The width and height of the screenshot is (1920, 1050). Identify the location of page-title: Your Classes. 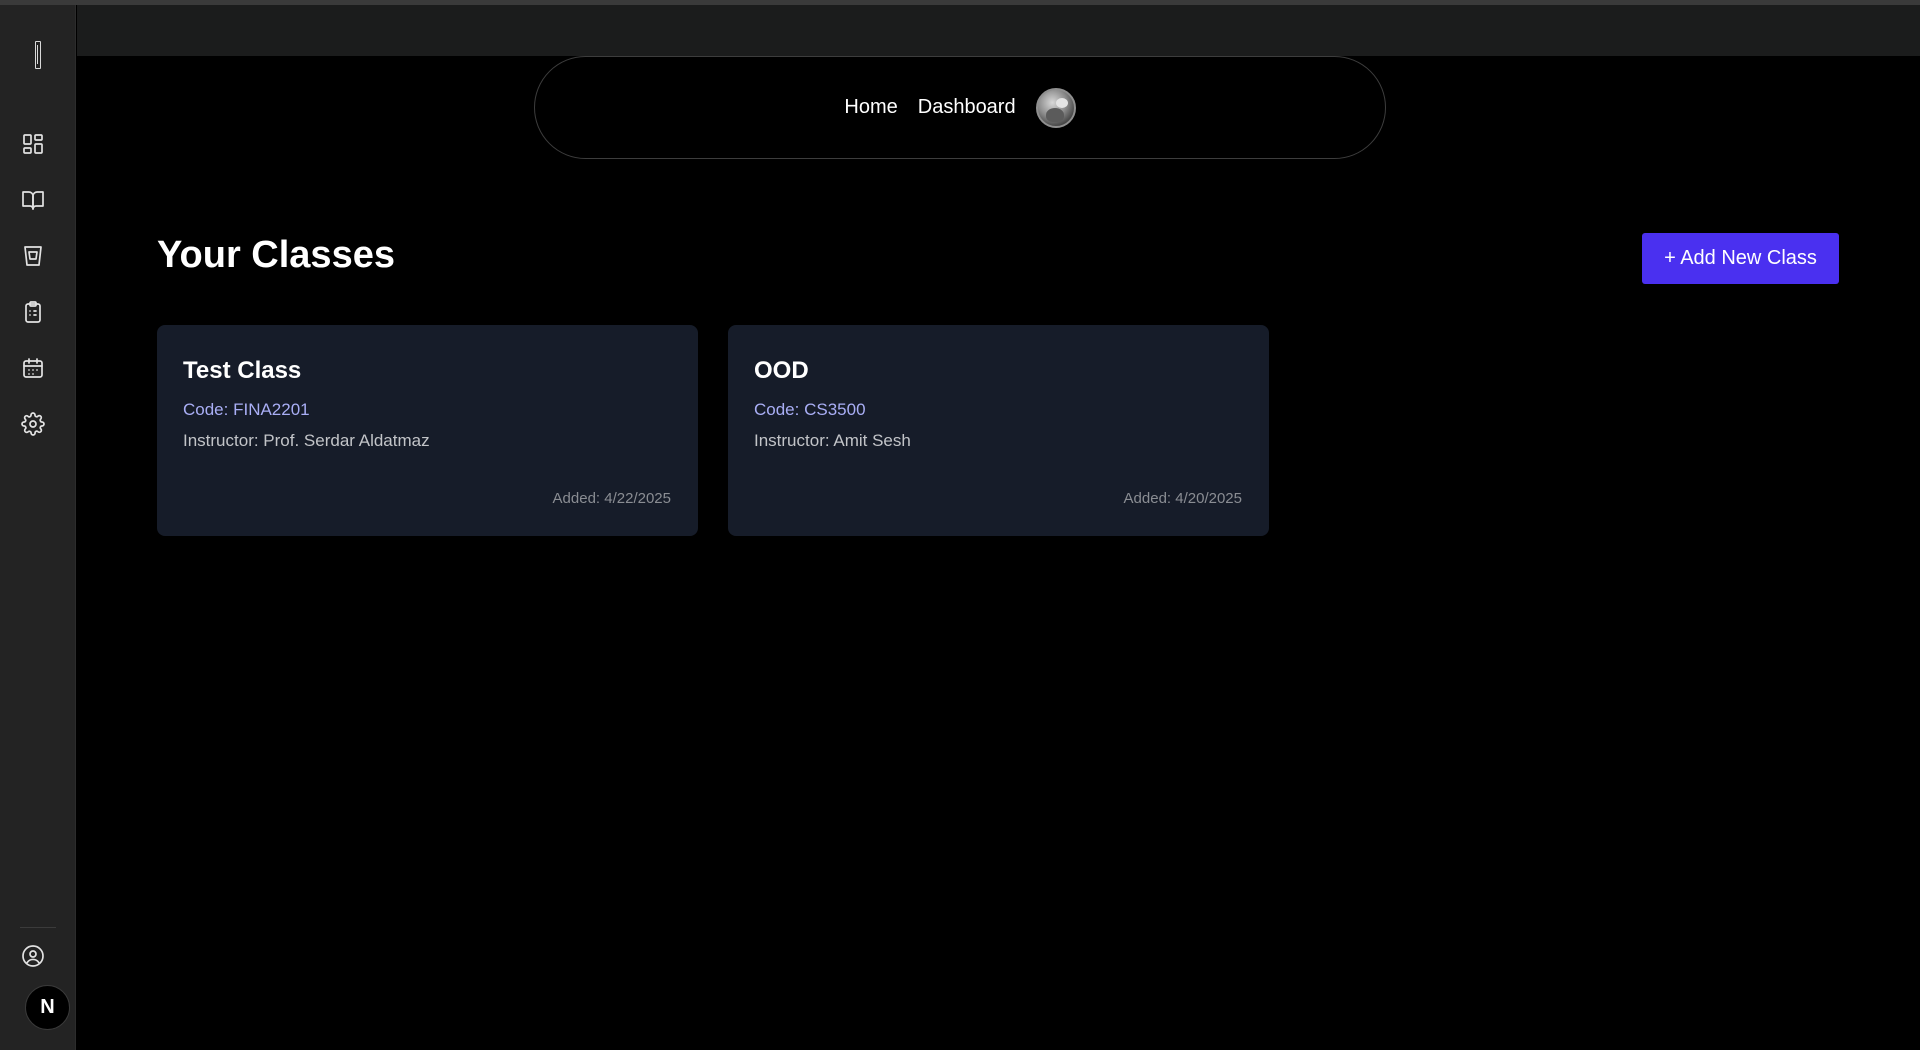
(276, 255).